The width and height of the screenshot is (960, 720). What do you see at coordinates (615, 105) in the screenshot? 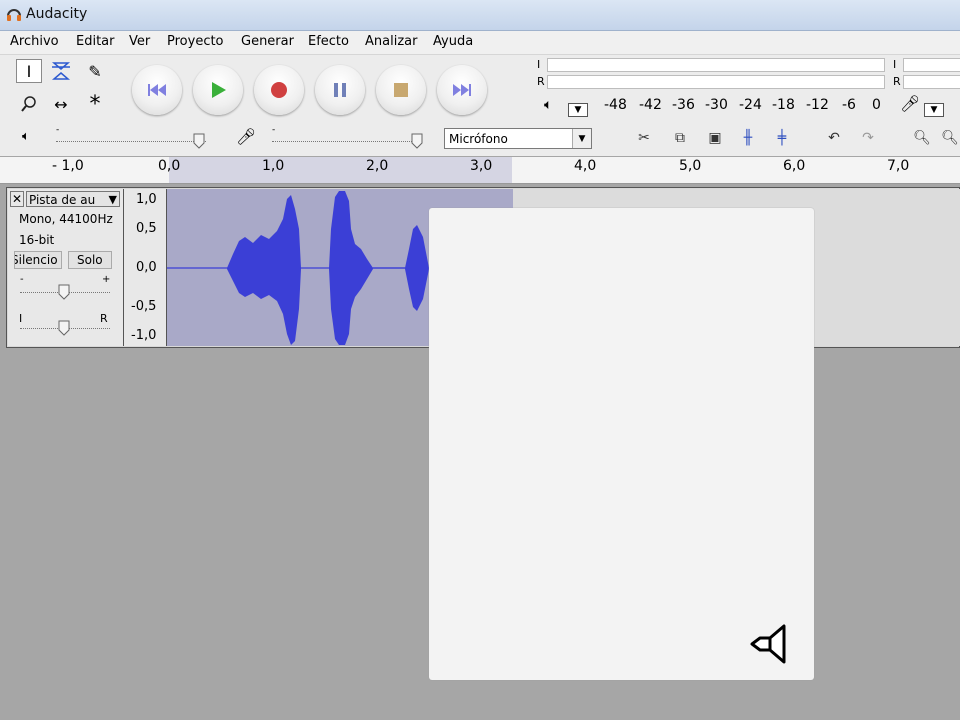
I see `meter-scale-label: -48` at bounding box center [615, 105].